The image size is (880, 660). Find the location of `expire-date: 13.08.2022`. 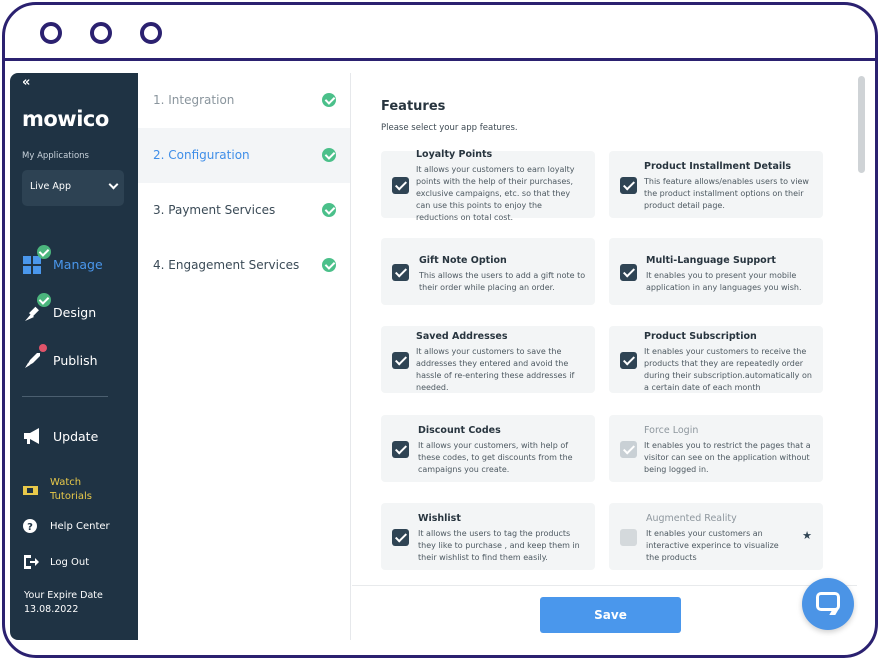

expire-date: 13.08.2022 is located at coordinates (51, 609).